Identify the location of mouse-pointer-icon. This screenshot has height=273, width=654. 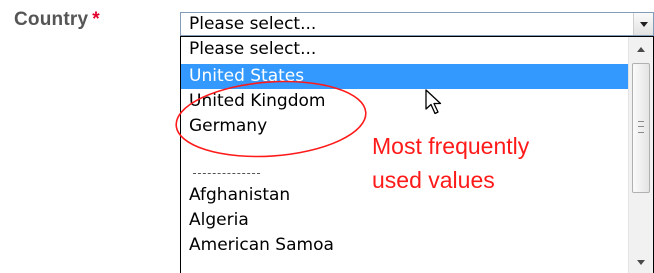
(433, 102).